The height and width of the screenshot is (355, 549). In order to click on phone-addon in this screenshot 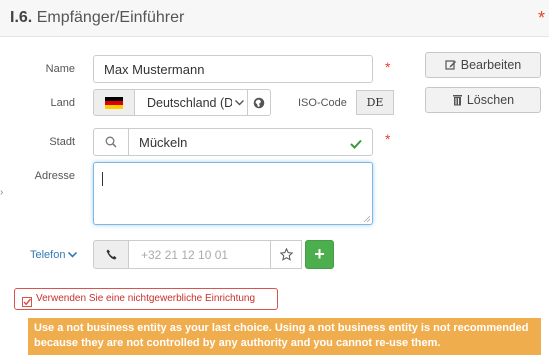, I will do `click(111, 254)`.